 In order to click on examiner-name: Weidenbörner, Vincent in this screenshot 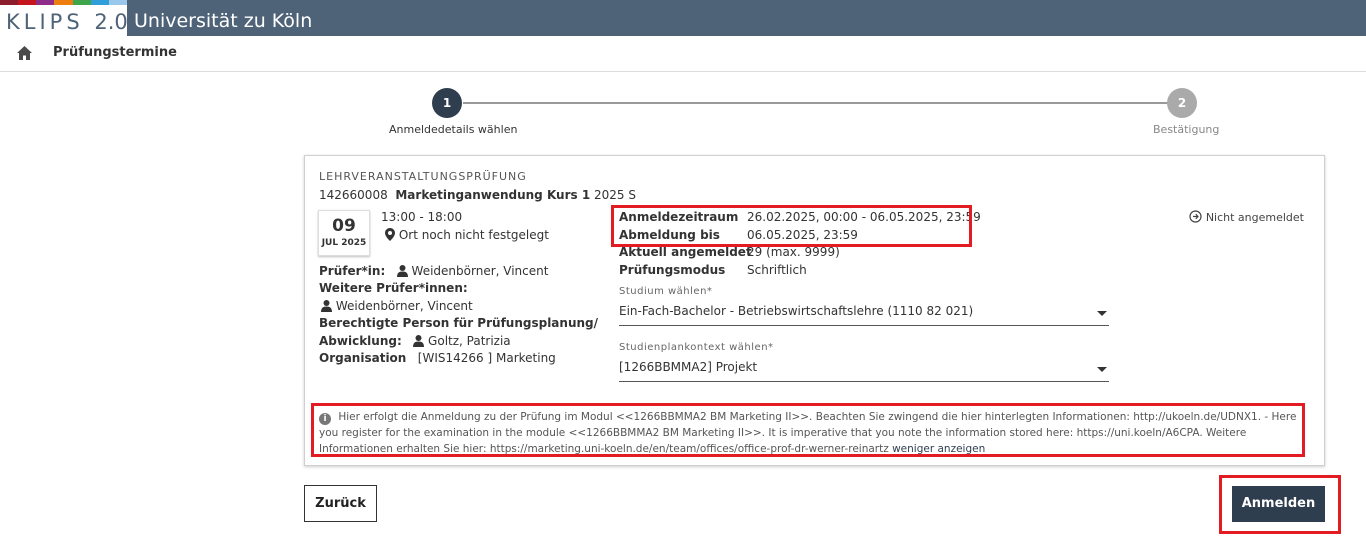, I will do `click(480, 271)`.